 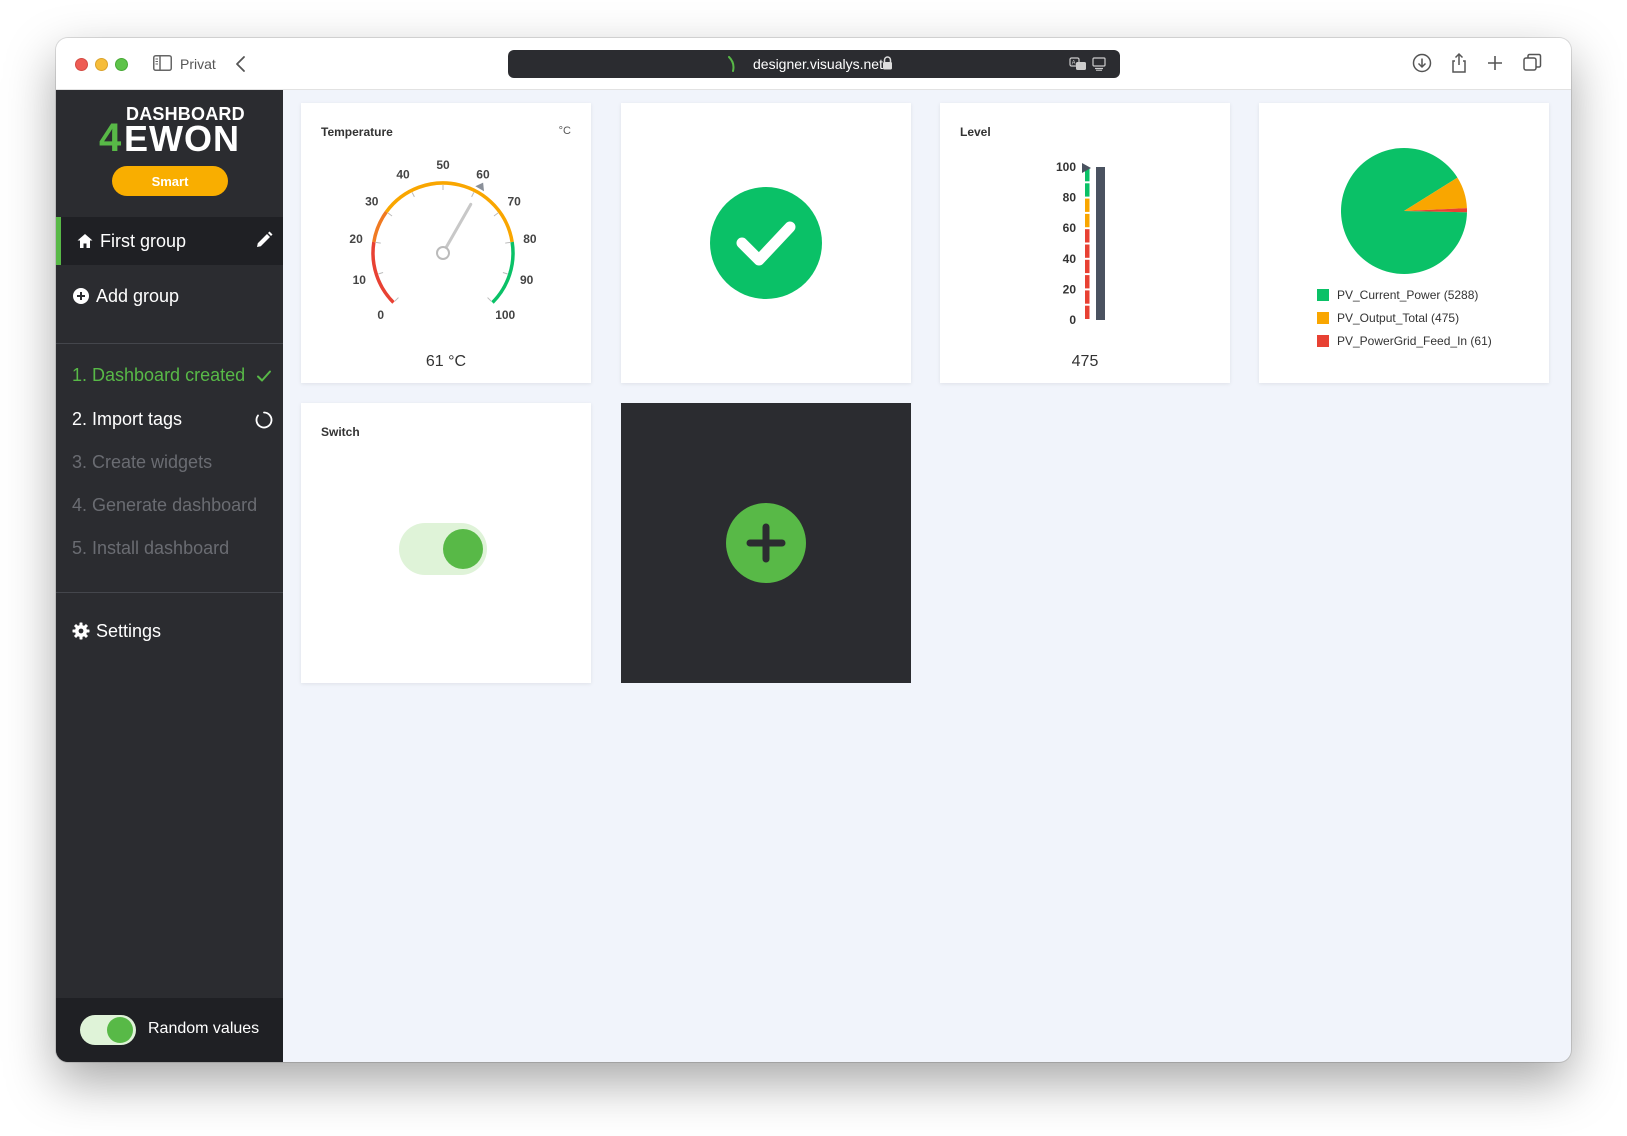 I want to click on gauge-tick-label: 100, so click(x=505, y=315).